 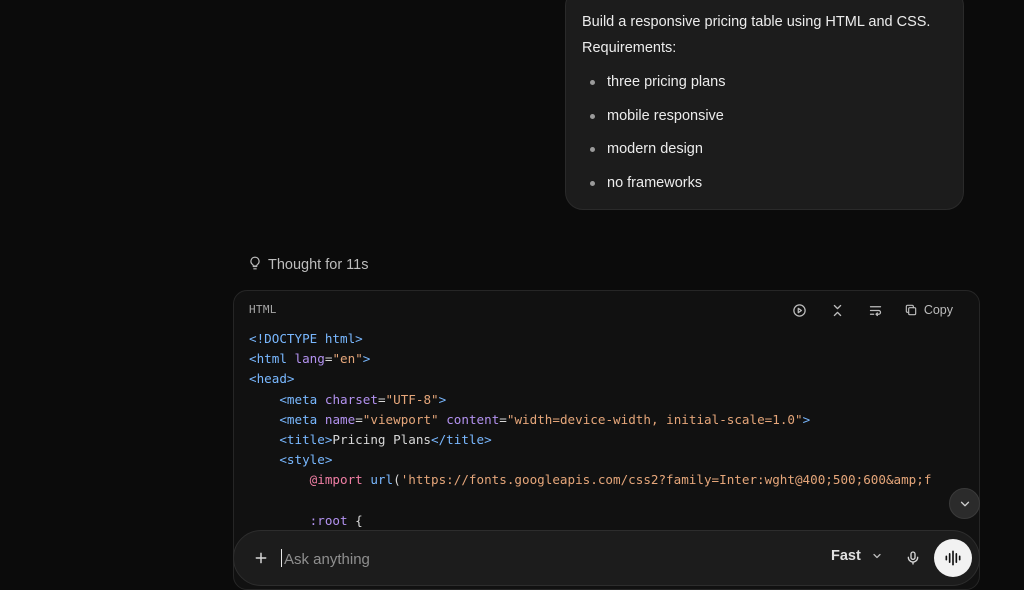 I want to click on list-item: no frameworks, so click(x=768, y=187).